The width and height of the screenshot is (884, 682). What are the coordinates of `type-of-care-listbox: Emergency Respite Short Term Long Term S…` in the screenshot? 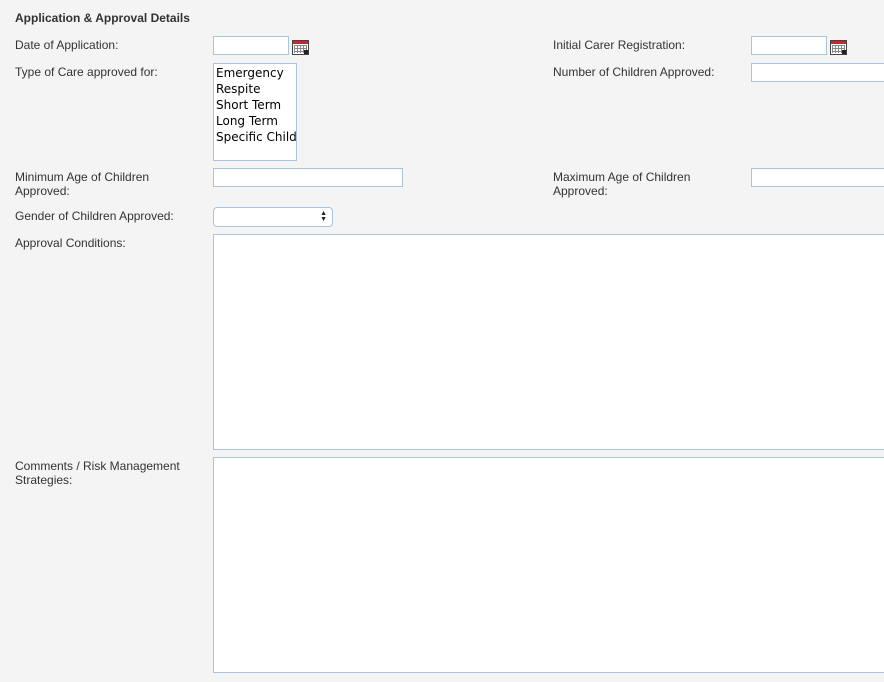 It's located at (255, 112).